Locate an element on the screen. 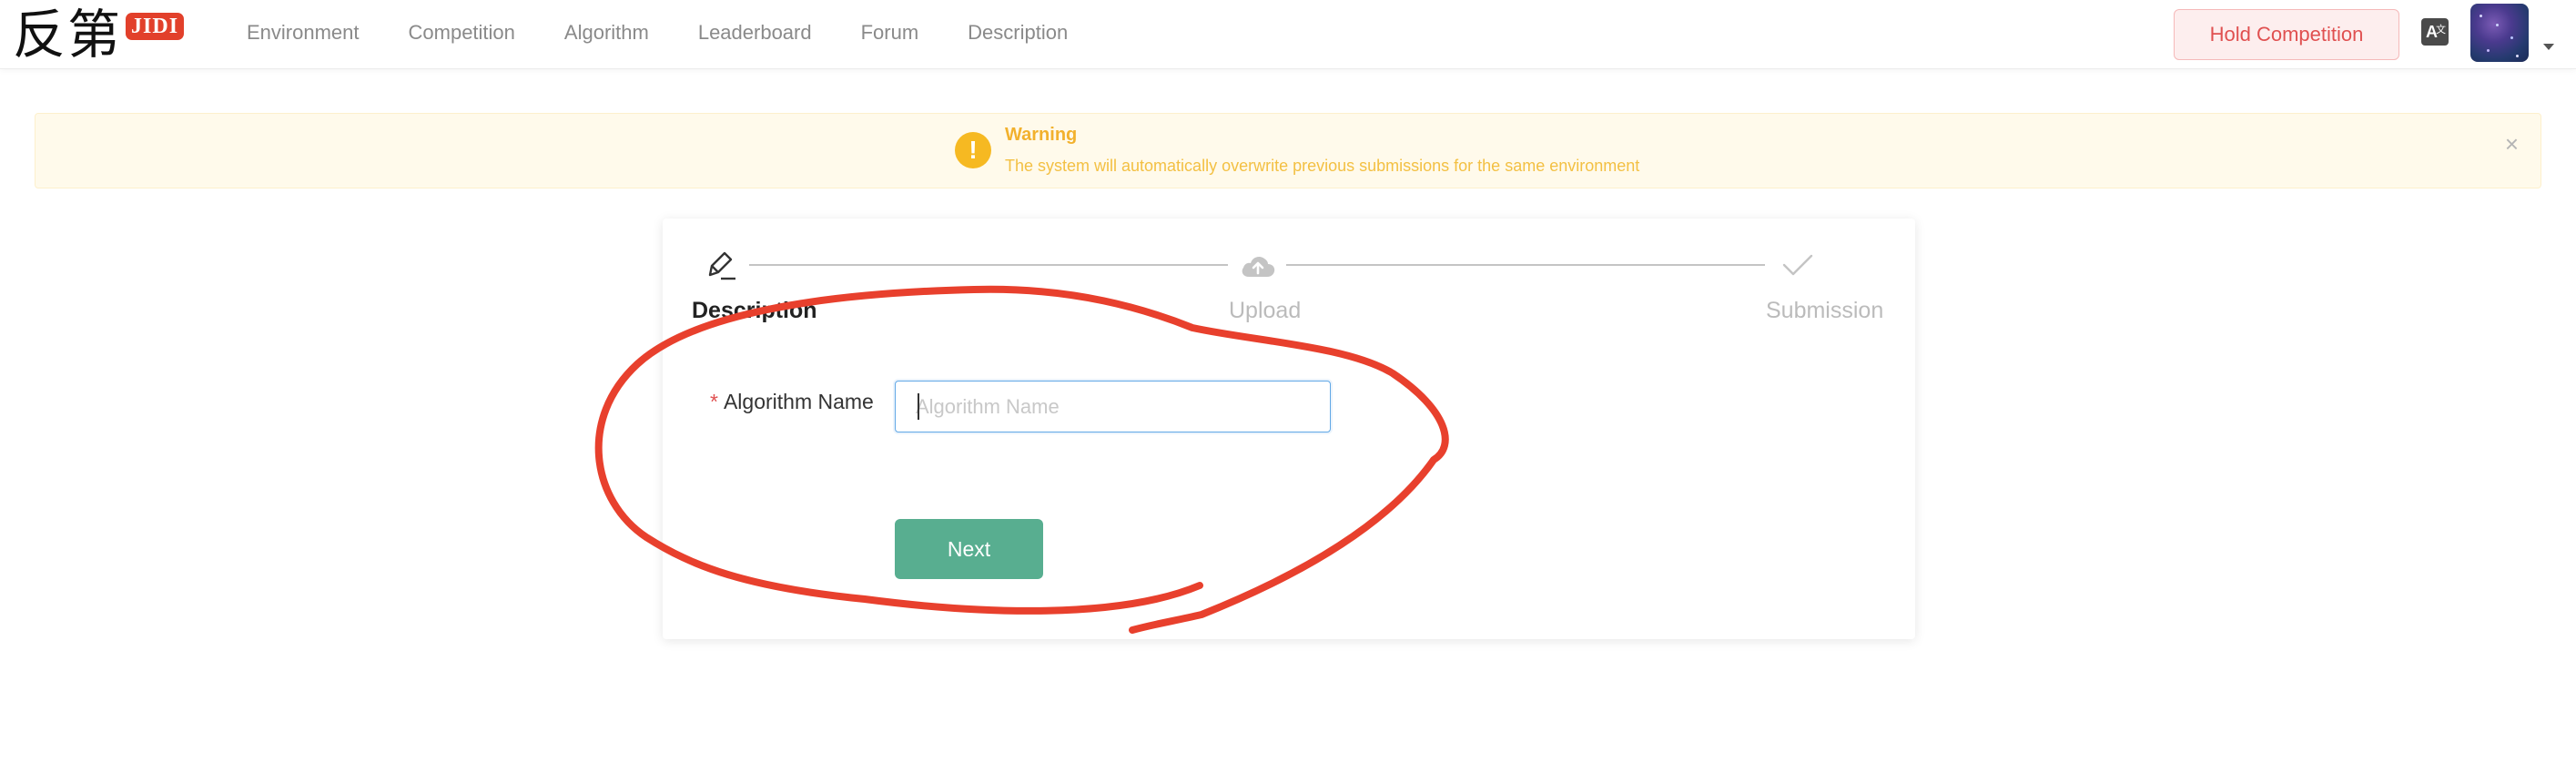 The width and height of the screenshot is (2576, 763). algorithm-name-label: * Algorithm Name is located at coordinates (792, 402).